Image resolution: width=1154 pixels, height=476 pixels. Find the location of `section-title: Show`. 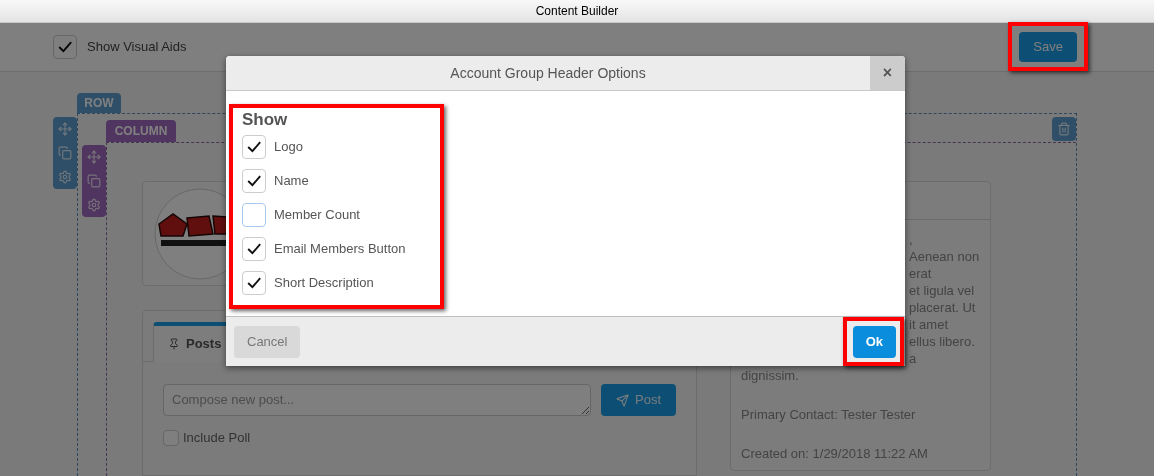

section-title: Show is located at coordinates (265, 120).